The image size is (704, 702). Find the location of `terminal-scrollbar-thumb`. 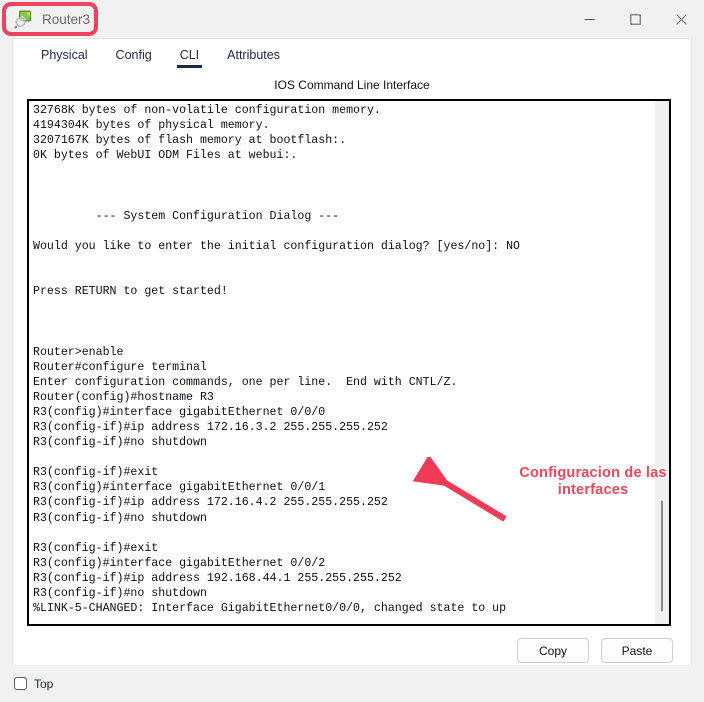

terminal-scrollbar-thumb is located at coordinates (662, 556).